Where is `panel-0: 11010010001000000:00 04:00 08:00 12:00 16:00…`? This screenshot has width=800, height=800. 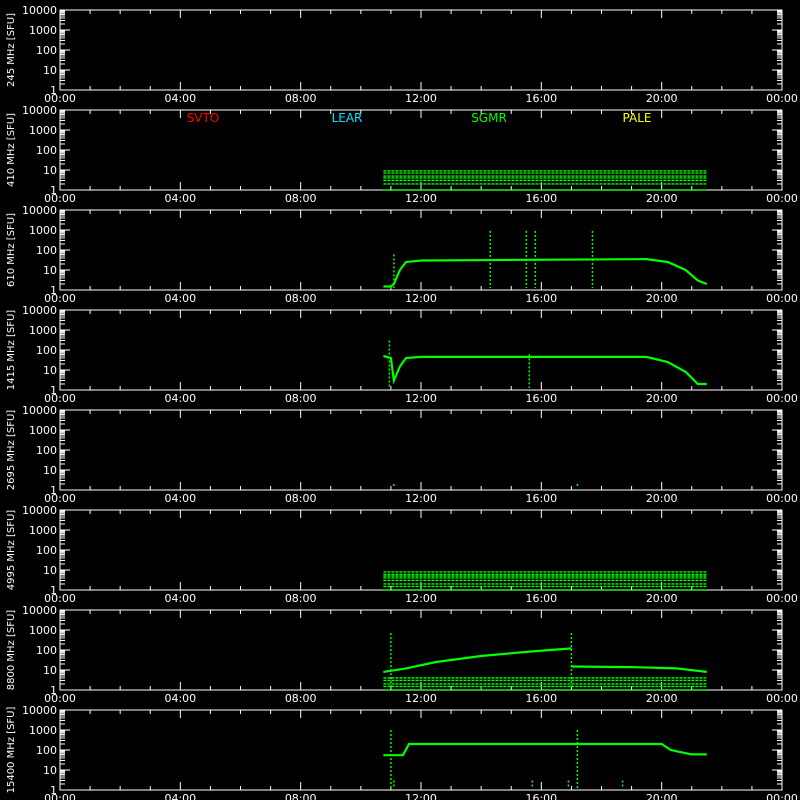 panel-0: 11010010001000000:00 04:00 08:00 12:00 16:00… is located at coordinates (402, 54).